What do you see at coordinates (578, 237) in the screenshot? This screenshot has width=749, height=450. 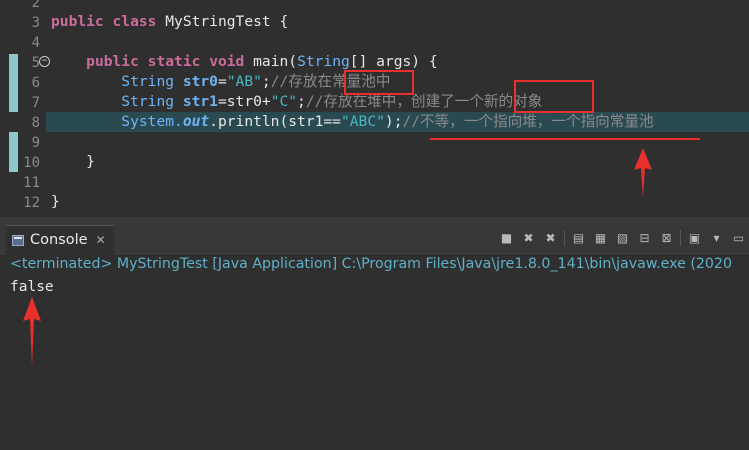 I see `scroll-lock-icon: ▤` at bounding box center [578, 237].